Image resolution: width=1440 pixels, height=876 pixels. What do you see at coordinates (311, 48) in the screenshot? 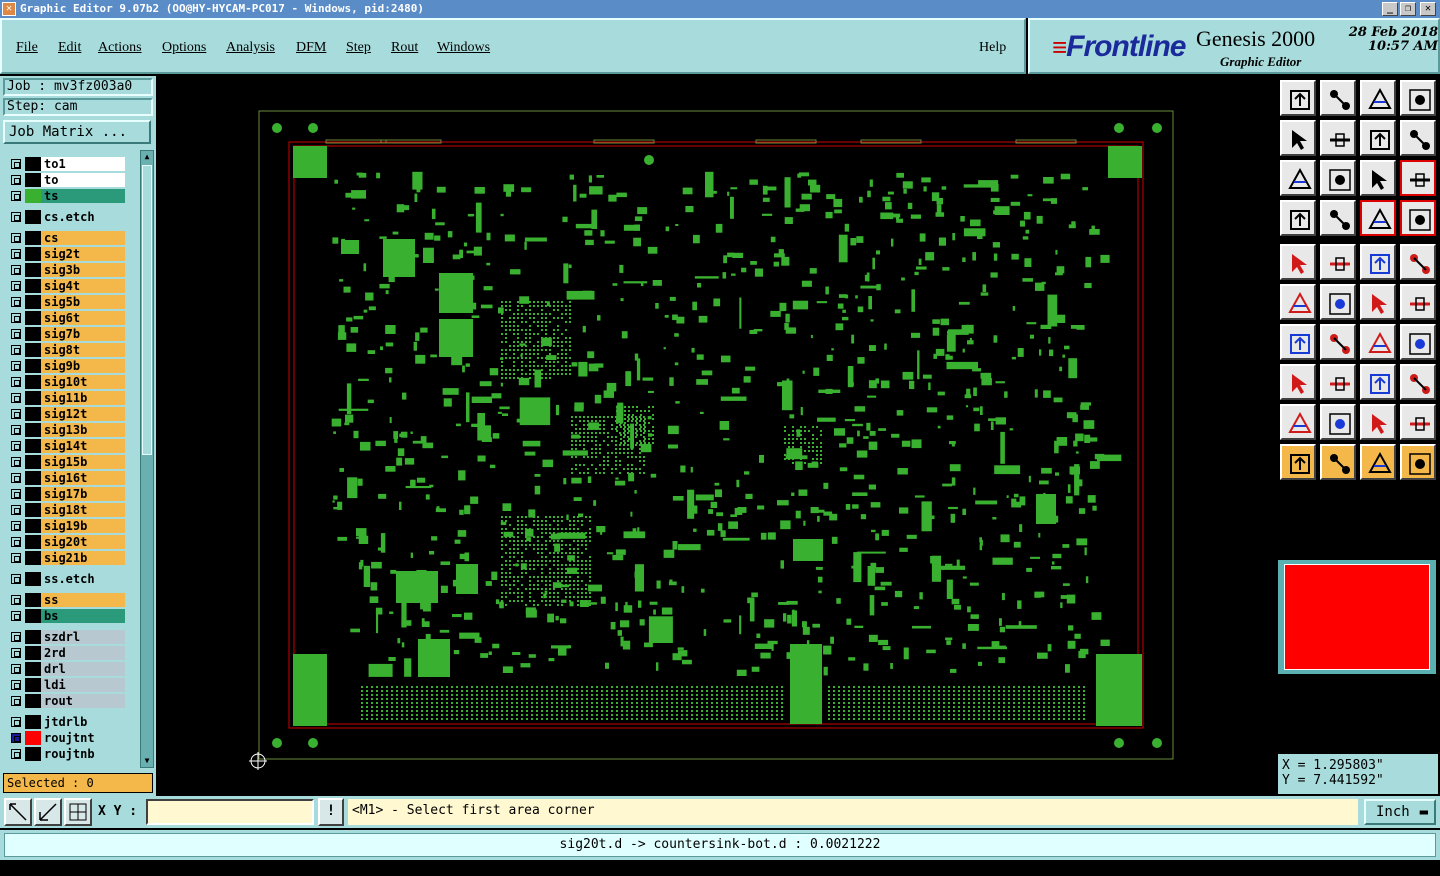
I see `menu-dfm: DFM` at bounding box center [311, 48].